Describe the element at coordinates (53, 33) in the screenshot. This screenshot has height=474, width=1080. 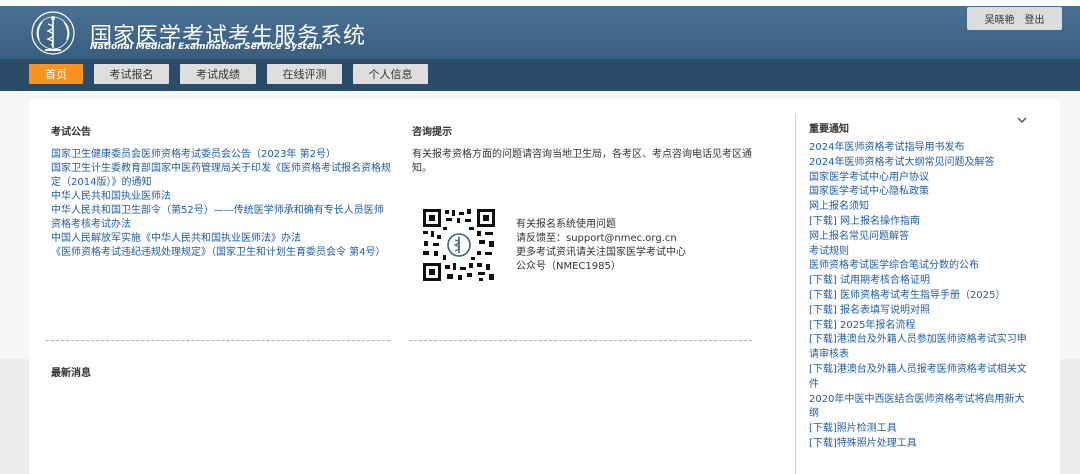
I see `medical-emblem-icon` at that location.